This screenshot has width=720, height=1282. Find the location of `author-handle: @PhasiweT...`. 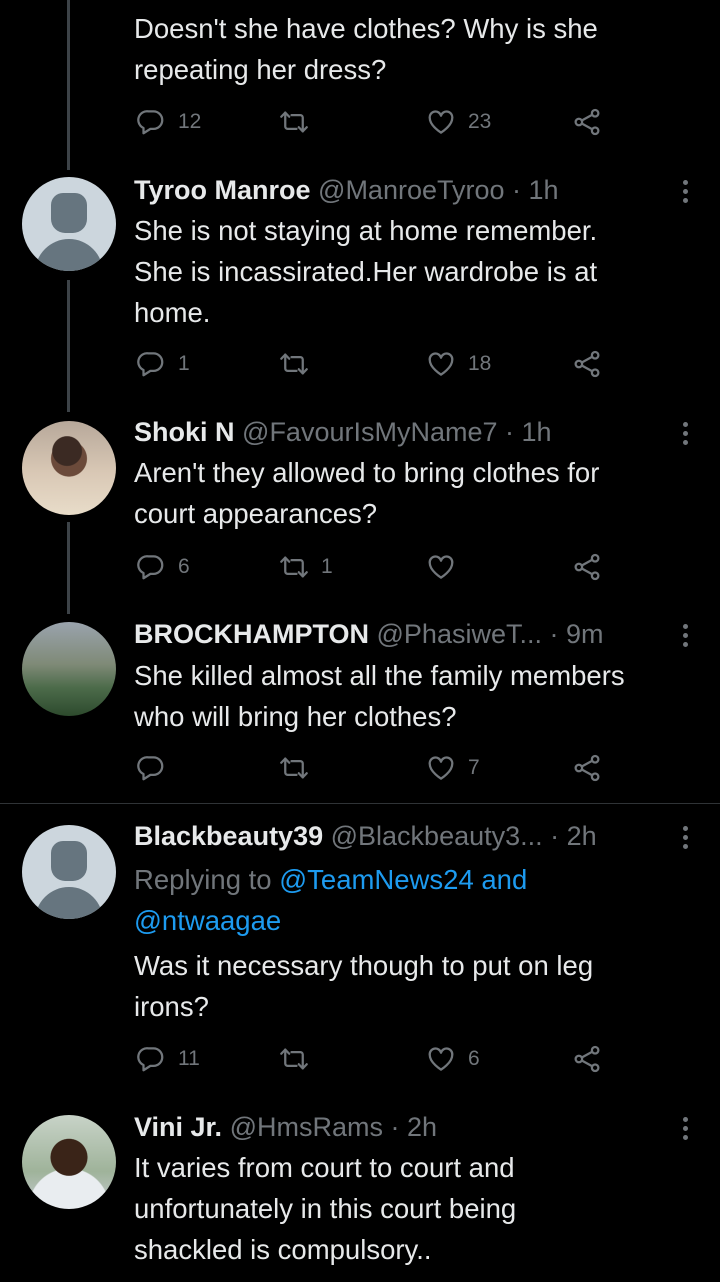

author-handle: @PhasiweT... is located at coordinates (459, 634).